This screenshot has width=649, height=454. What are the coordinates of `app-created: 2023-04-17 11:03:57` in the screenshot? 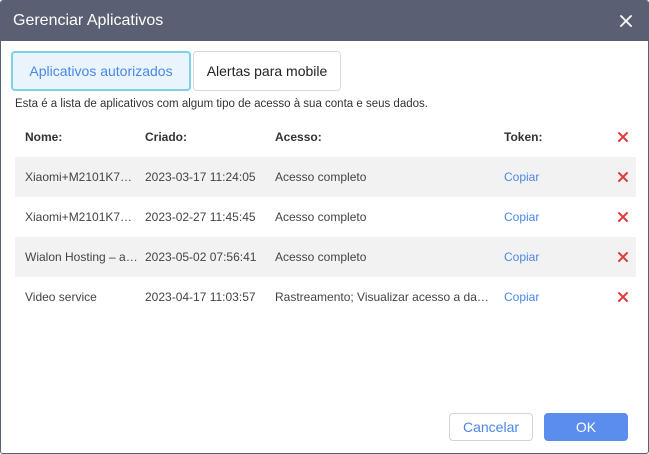 It's located at (200, 297).